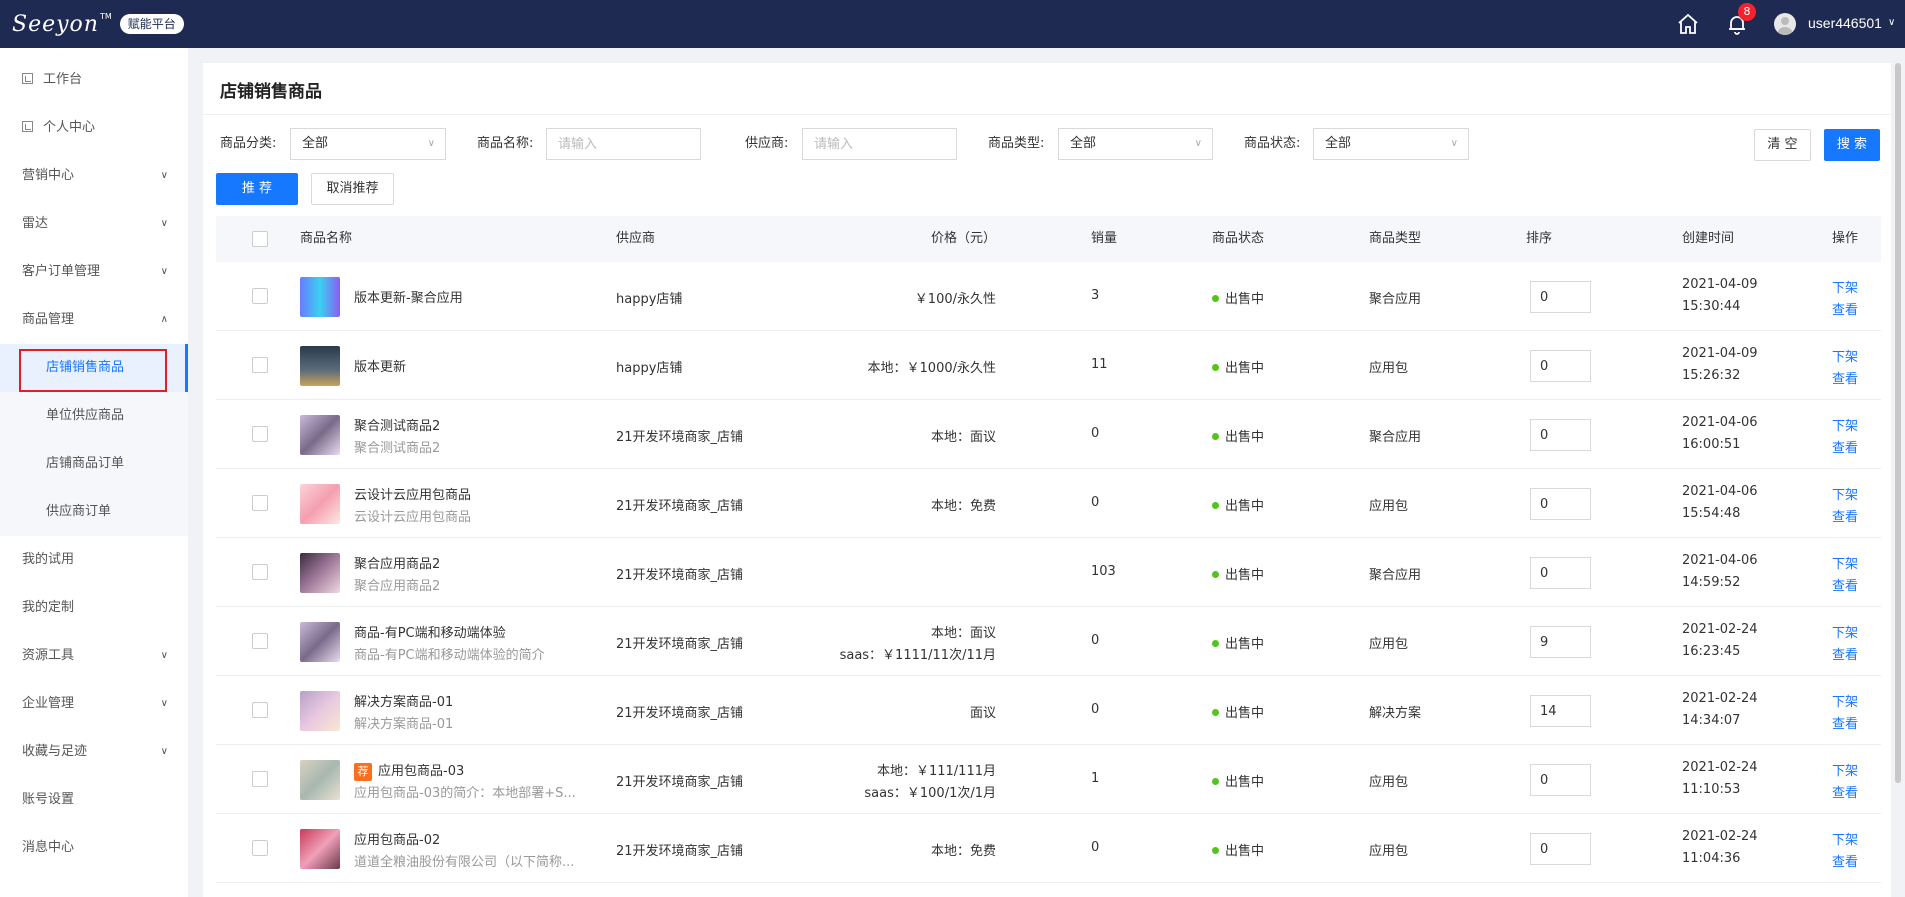 The width and height of the screenshot is (1905, 897). I want to click on vertical-scrollbar, so click(1898, 423).